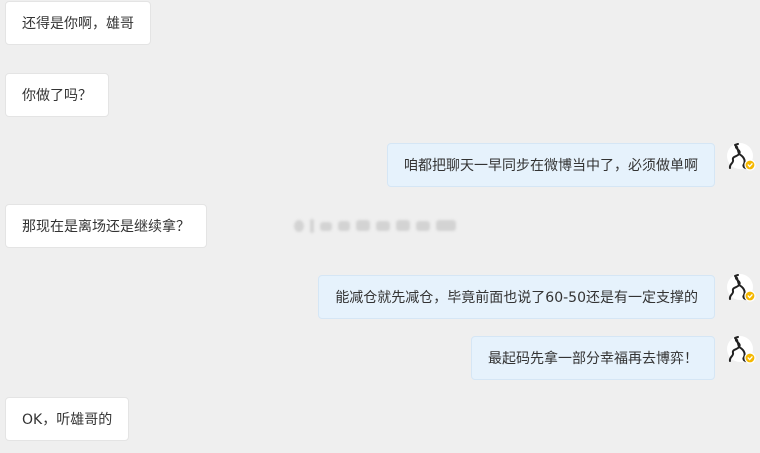  Describe the element at coordinates (551, 165) in the screenshot. I see `message-bubble-right-1: 咱都把聊天一早同步在微博当中了，必须做单啊` at that location.